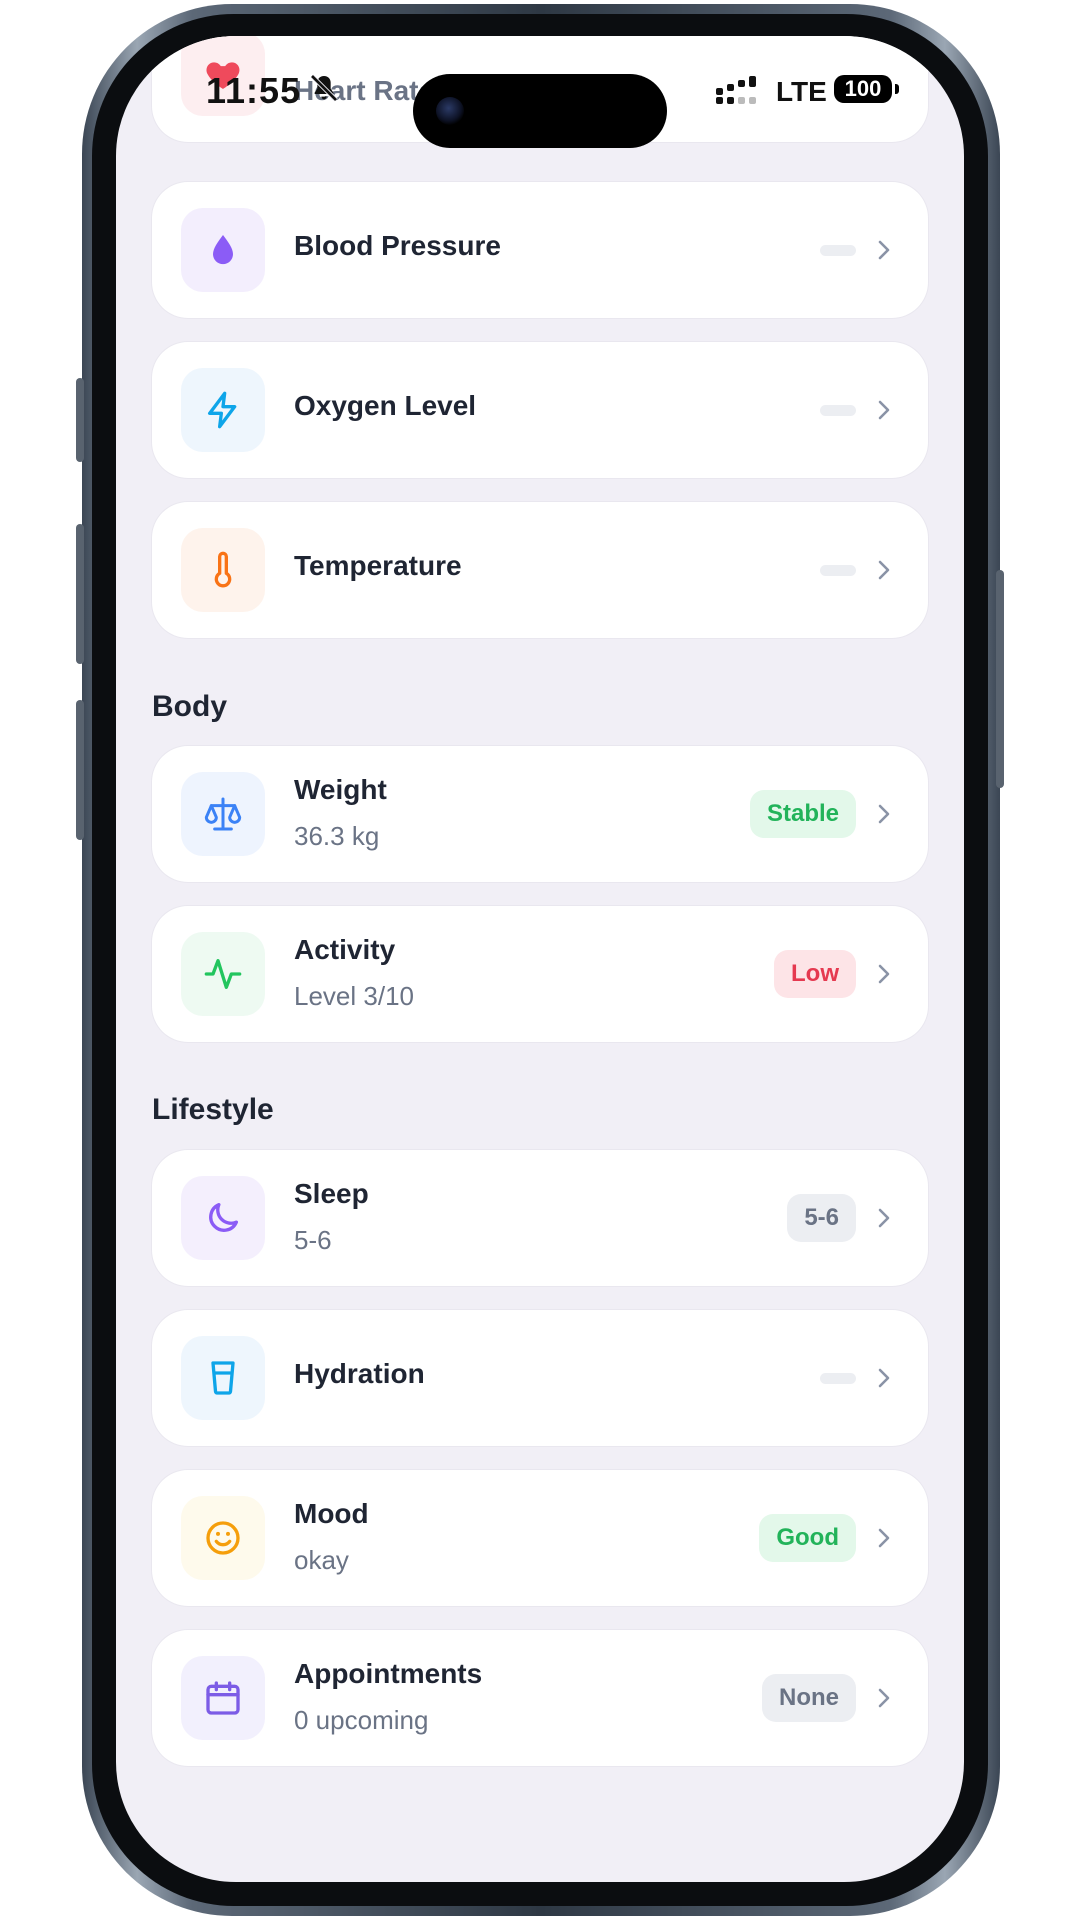 Image resolution: width=1080 pixels, height=1920 pixels. What do you see at coordinates (540, 1218) in the screenshot?
I see `card-sleep: Sleep 5-6 5-6` at bounding box center [540, 1218].